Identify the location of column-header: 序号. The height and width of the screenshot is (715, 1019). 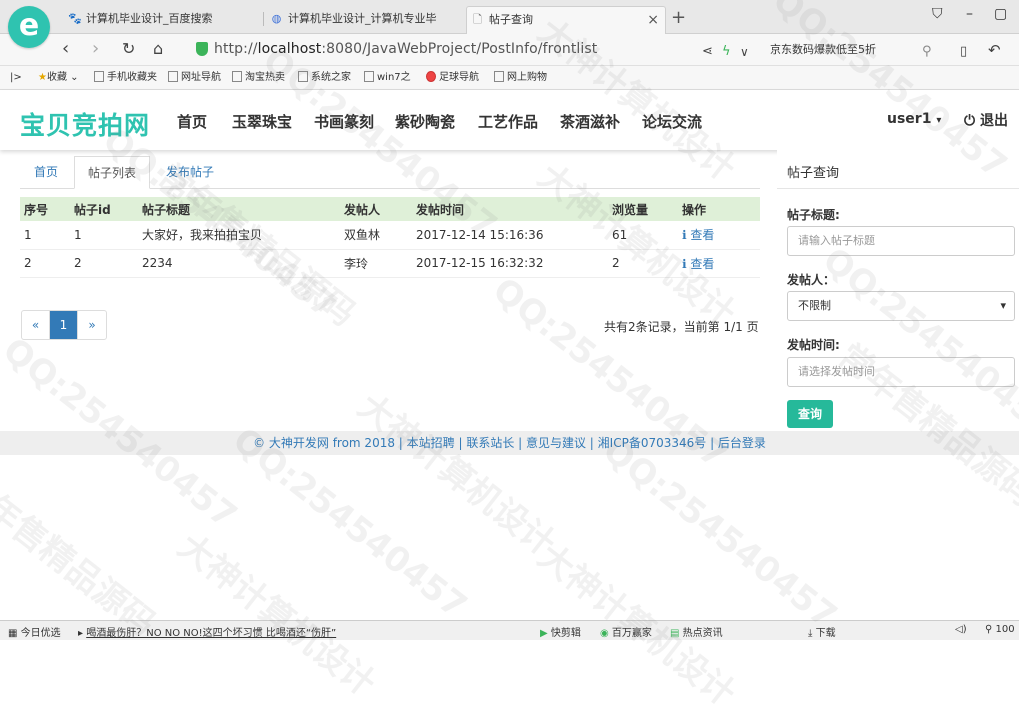
(45, 209).